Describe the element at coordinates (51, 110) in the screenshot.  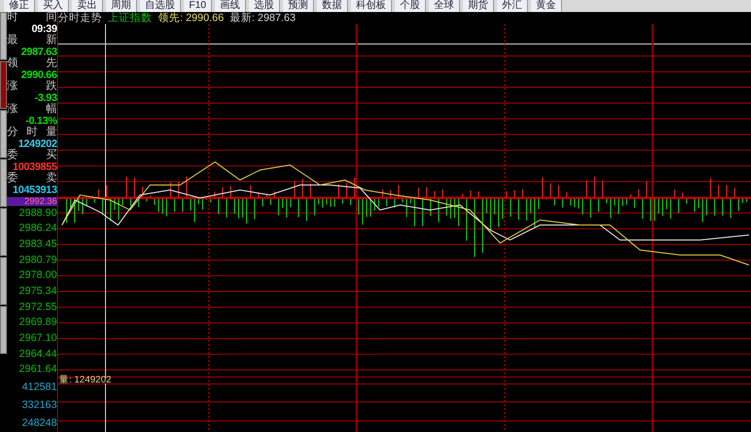
I see `field-label: 幅` at that location.